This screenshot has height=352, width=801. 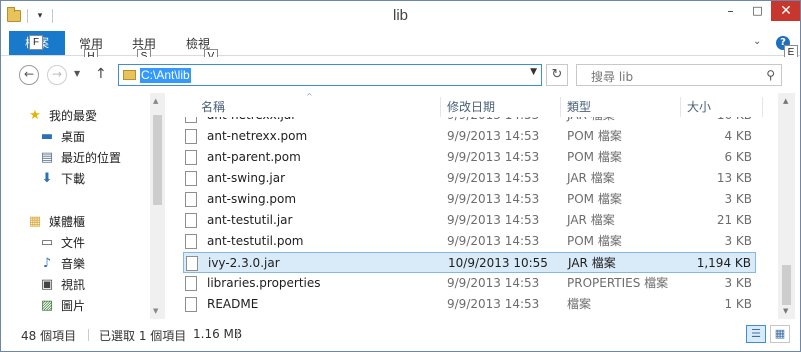 What do you see at coordinates (579, 304) in the screenshot?
I see `file-type: 檔案` at bounding box center [579, 304].